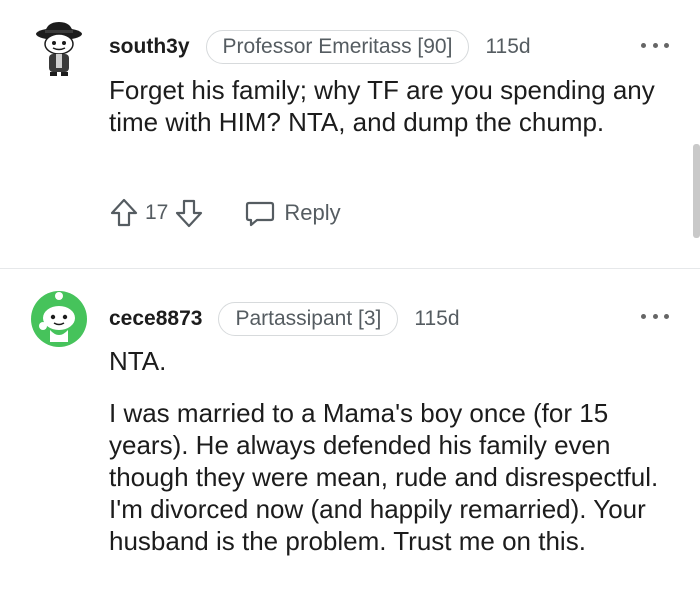 The width and height of the screenshot is (700, 611). I want to click on username: cece8873, so click(155, 319).